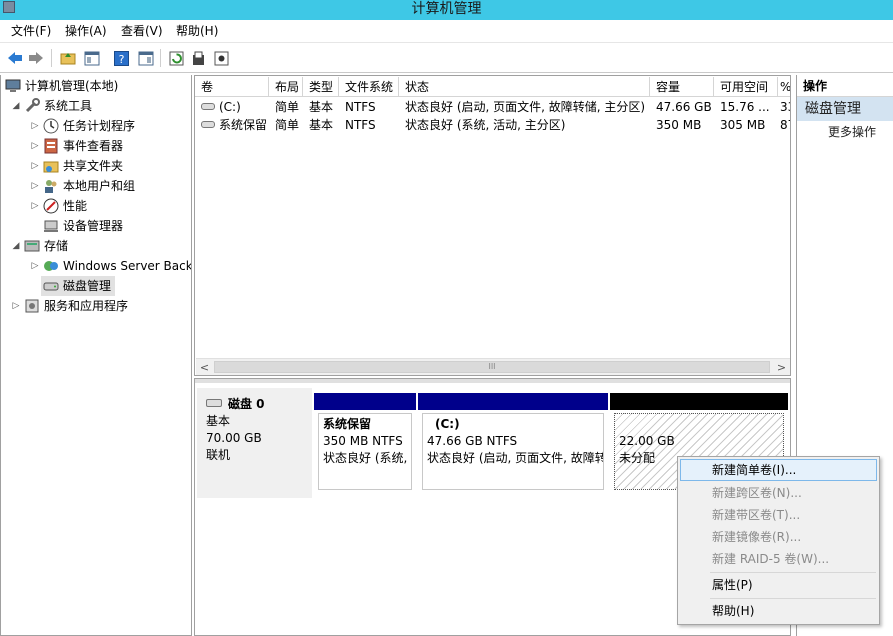 The image size is (893, 636). Describe the element at coordinates (785, 107) in the screenshot. I see `volume-percent-free: 33` at that location.